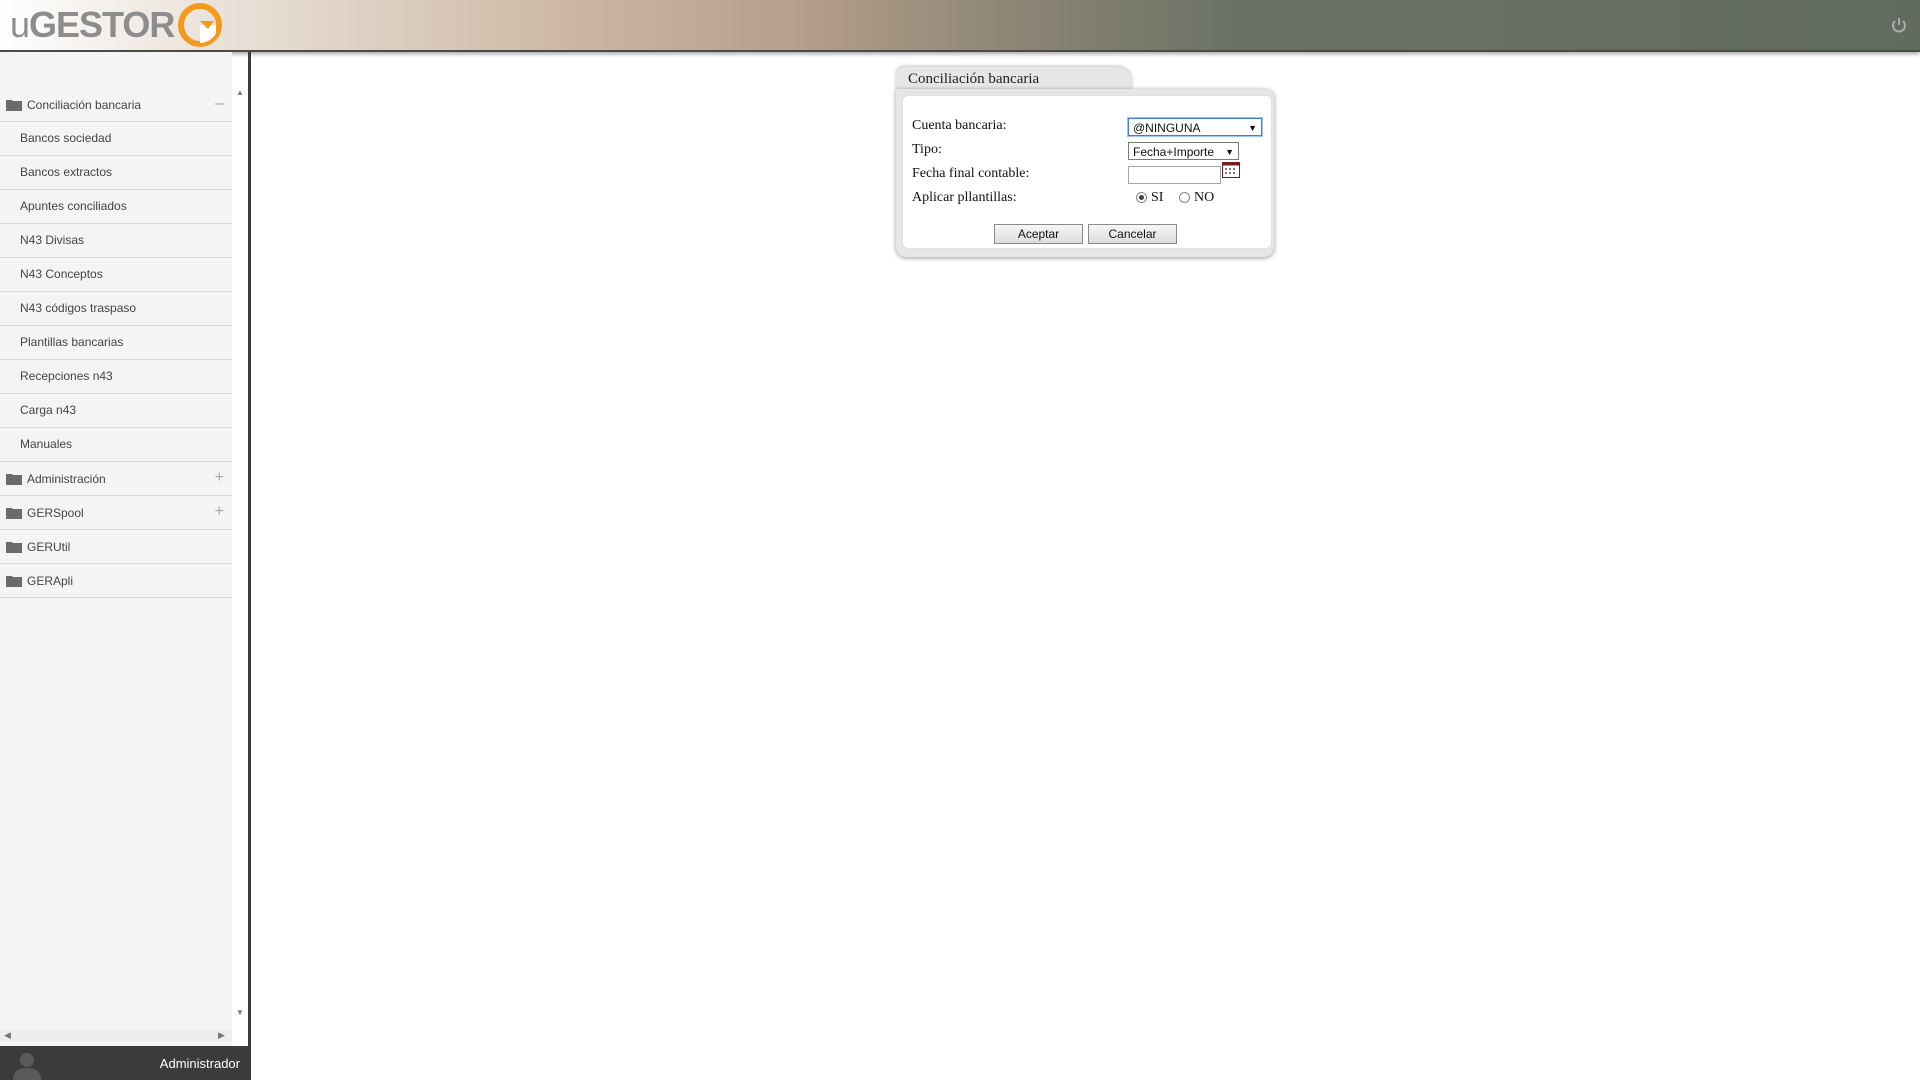 Image resolution: width=1920 pixels, height=1080 pixels. Describe the element at coordinates (116, 377) in the screenshot. I see `sidebar-item-recepciones-n43: Recepciones n43` at that location.